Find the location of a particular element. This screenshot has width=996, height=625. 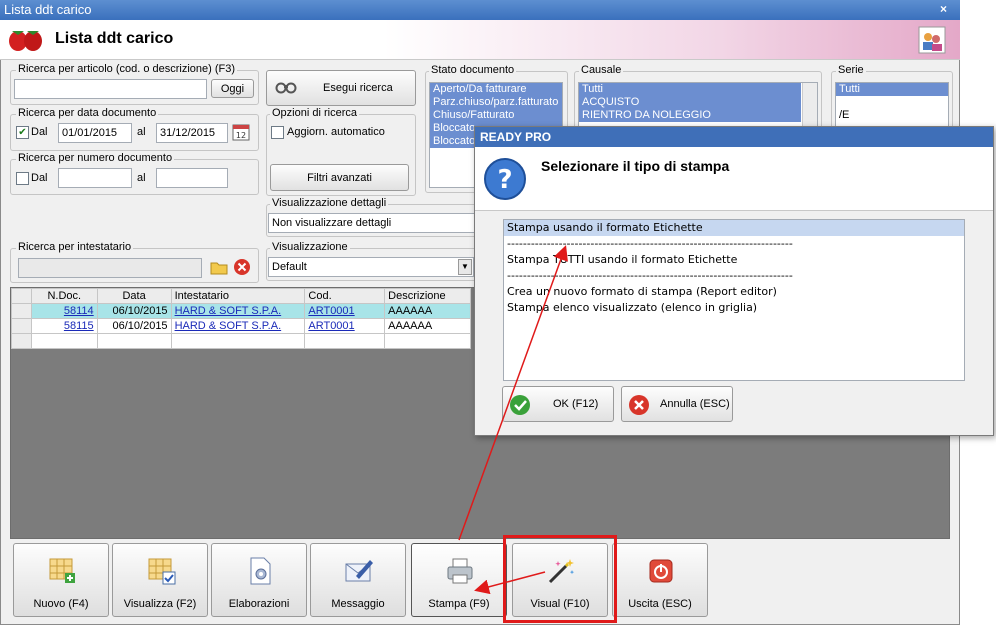

column-header-data: Data is located at coordinates (134, 296).